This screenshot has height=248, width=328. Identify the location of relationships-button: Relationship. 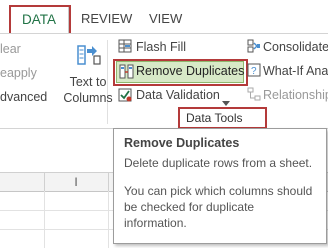
(295, 95).